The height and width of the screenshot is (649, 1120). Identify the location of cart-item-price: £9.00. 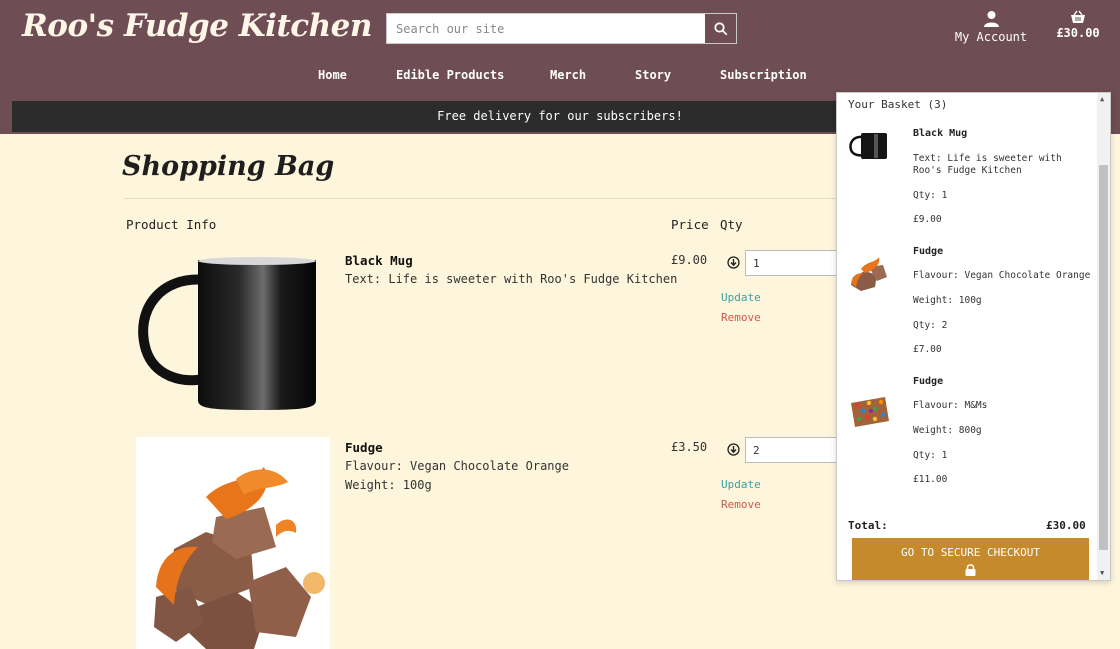
(689, 260).